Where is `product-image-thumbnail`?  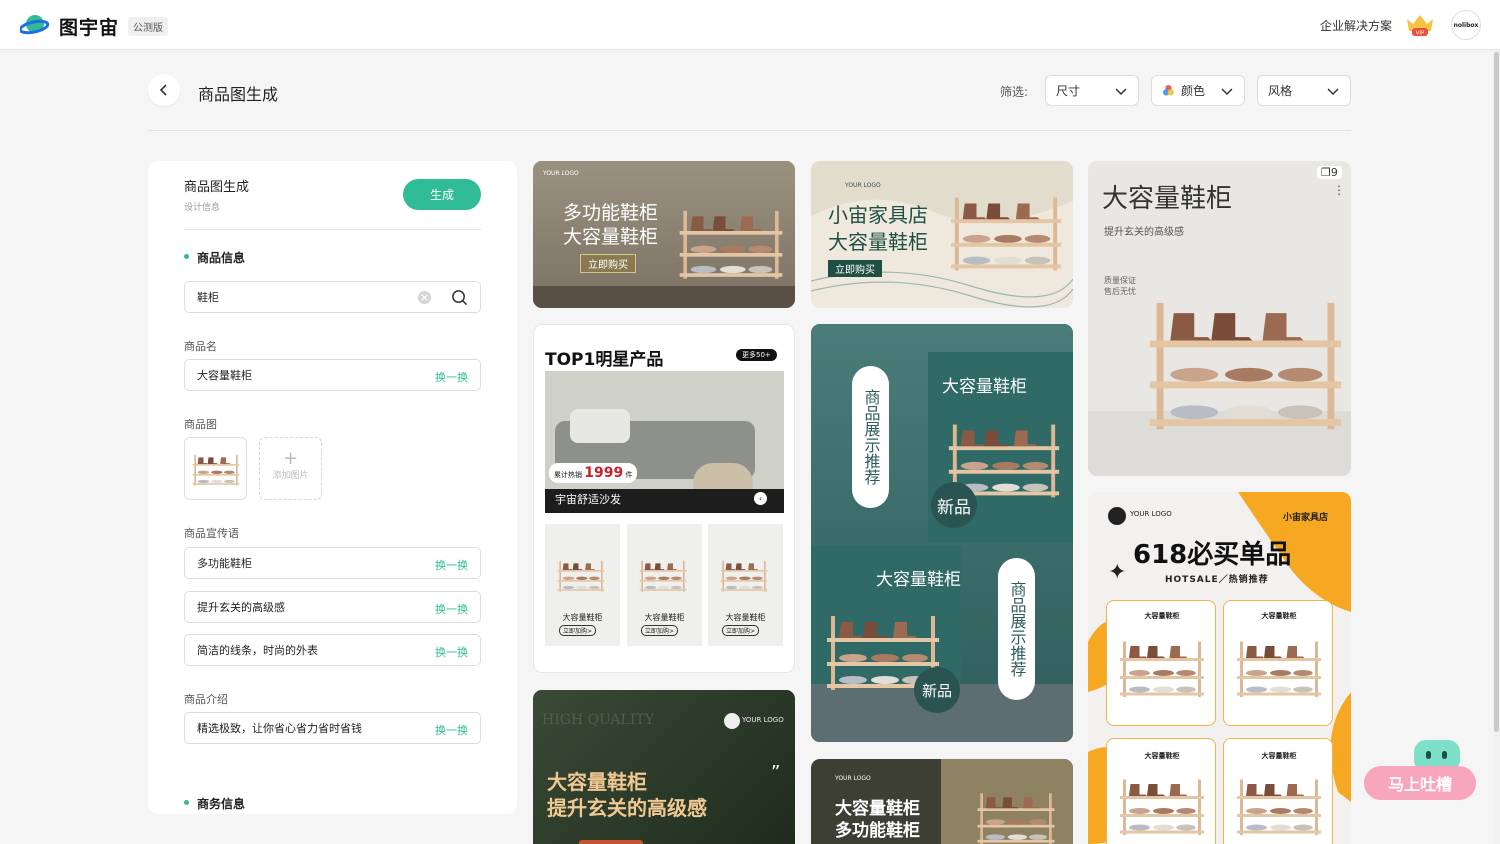 product-image-thumbnail is located at coordinates (215, 468).